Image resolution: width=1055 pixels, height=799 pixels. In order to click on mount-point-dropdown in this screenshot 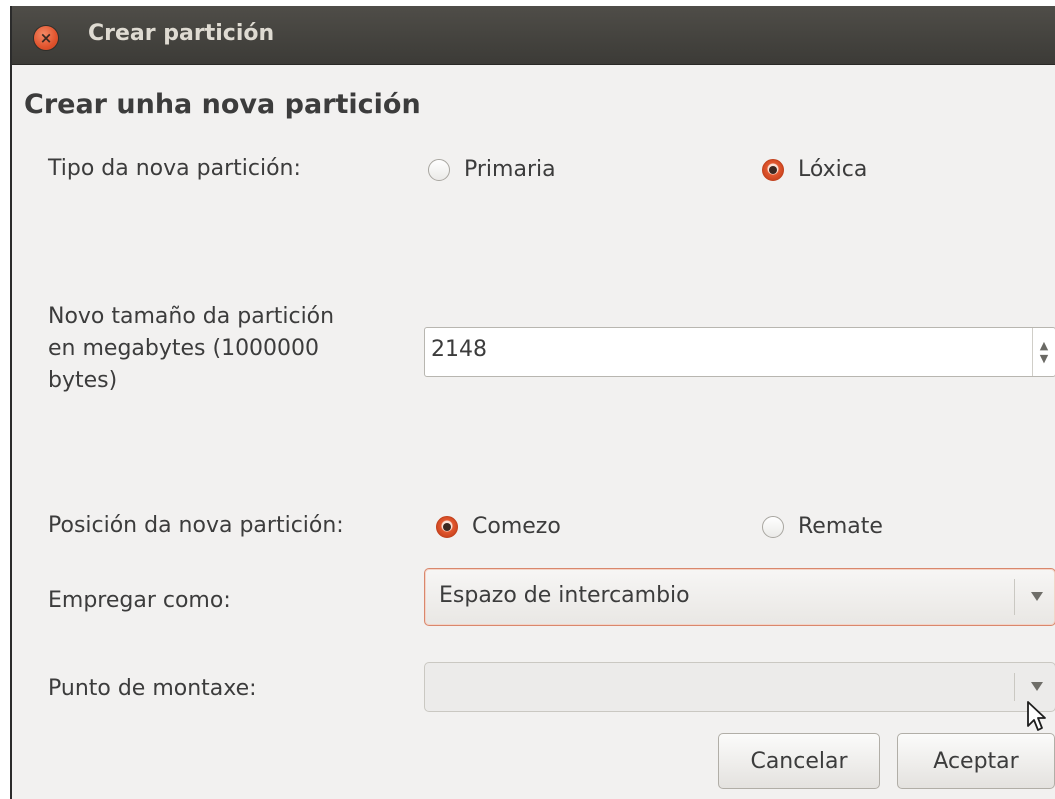, I will do `click(739, 687)`.